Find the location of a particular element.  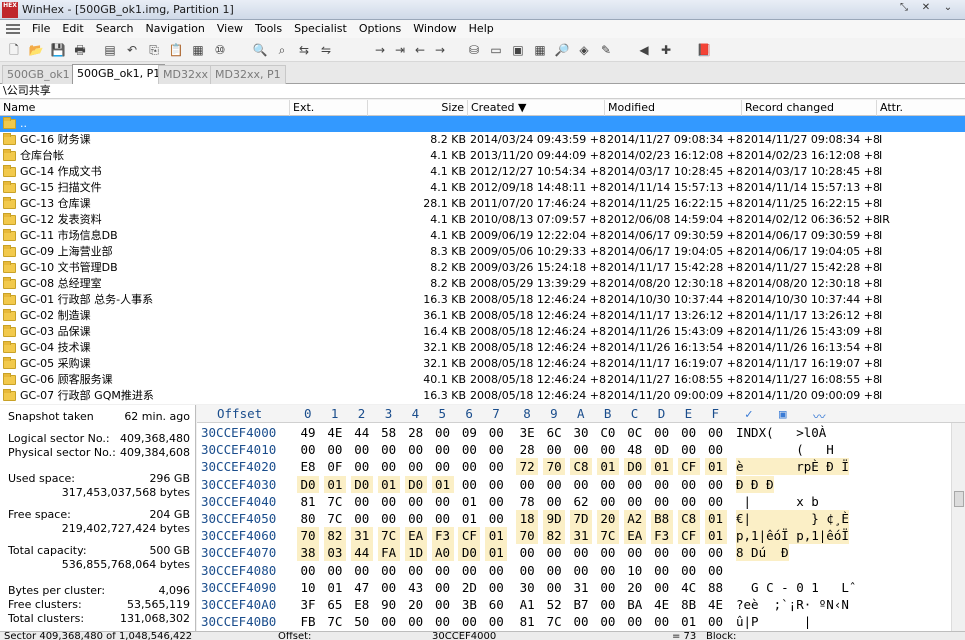

wave-icon: 〰 is located at coordinates (819, 415).